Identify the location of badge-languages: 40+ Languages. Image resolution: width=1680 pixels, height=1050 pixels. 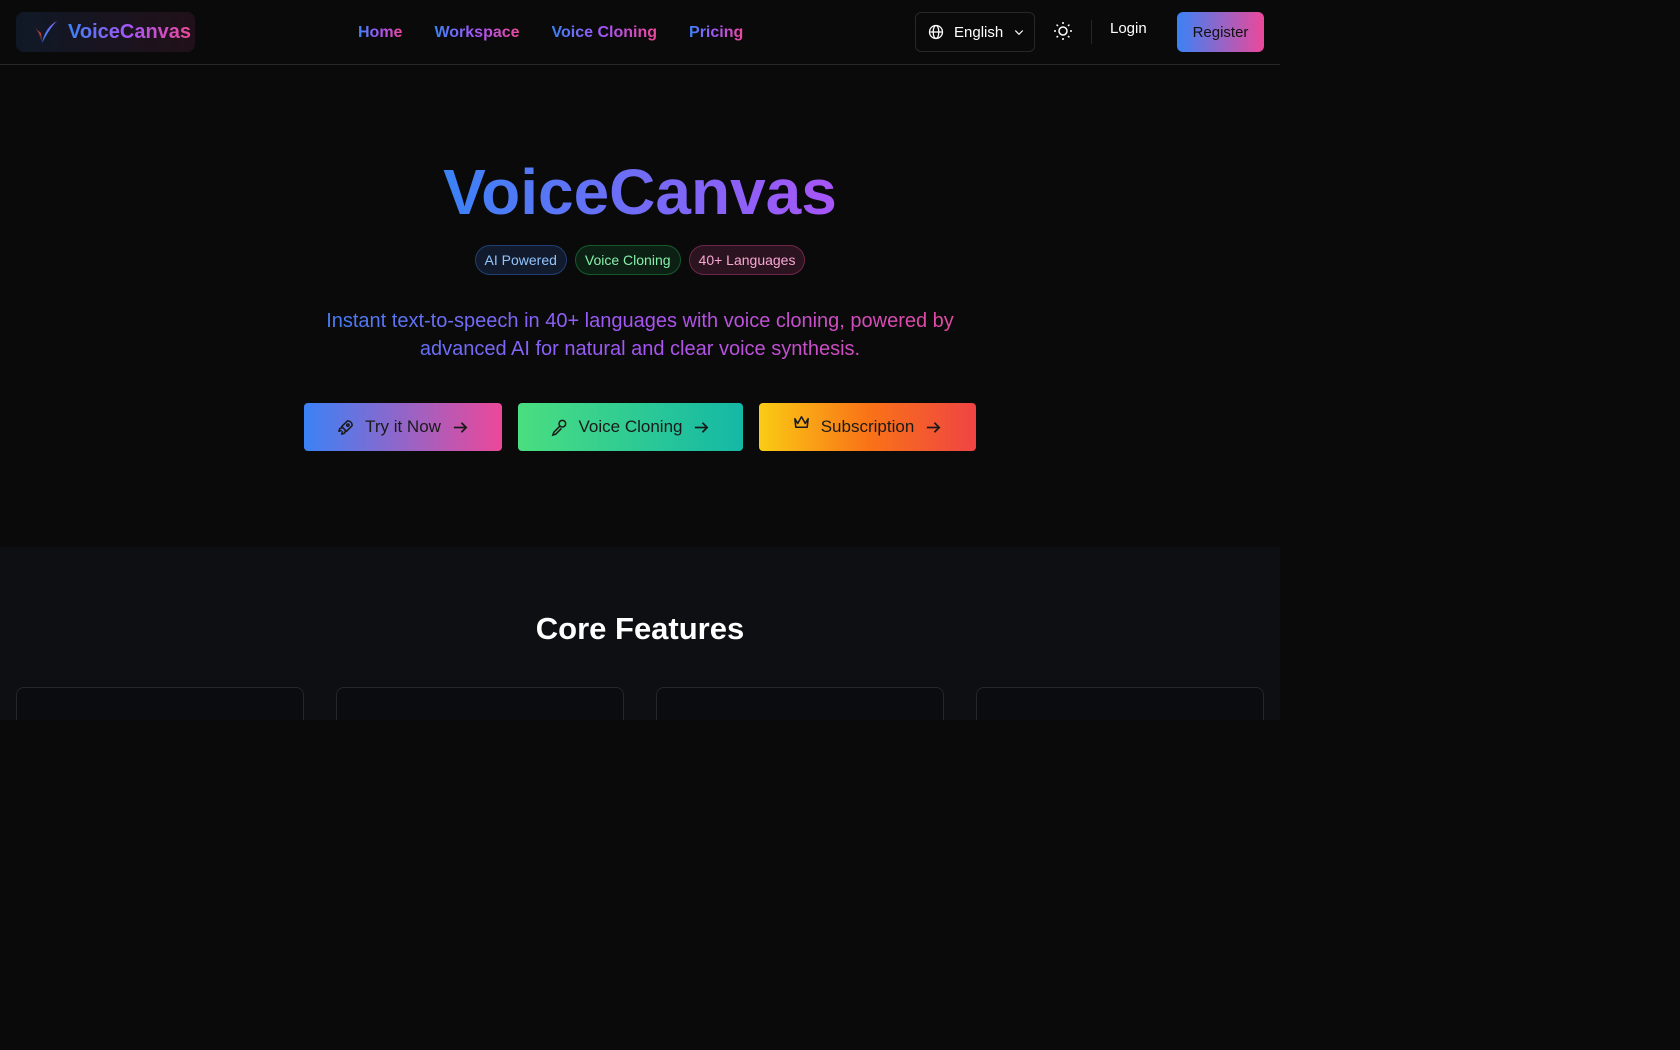
(747, 260).